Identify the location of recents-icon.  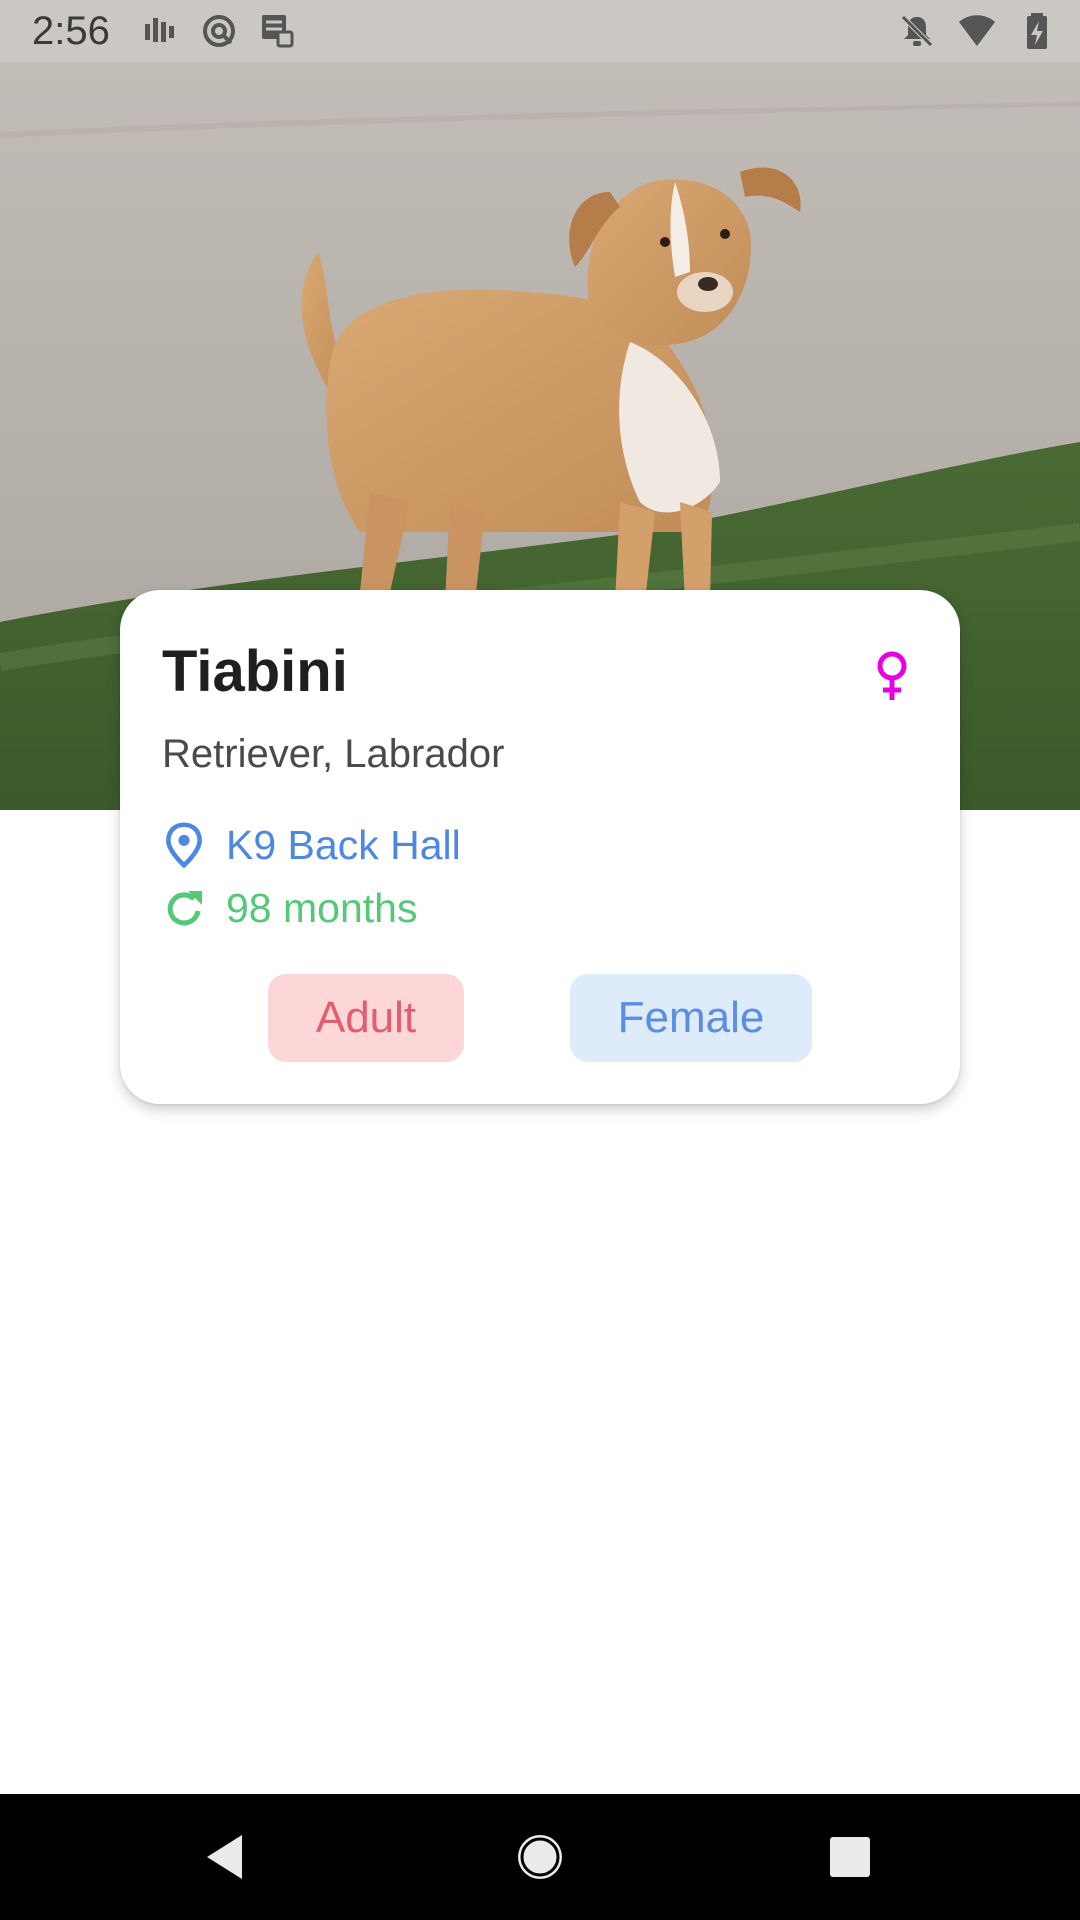
(850, 1857).